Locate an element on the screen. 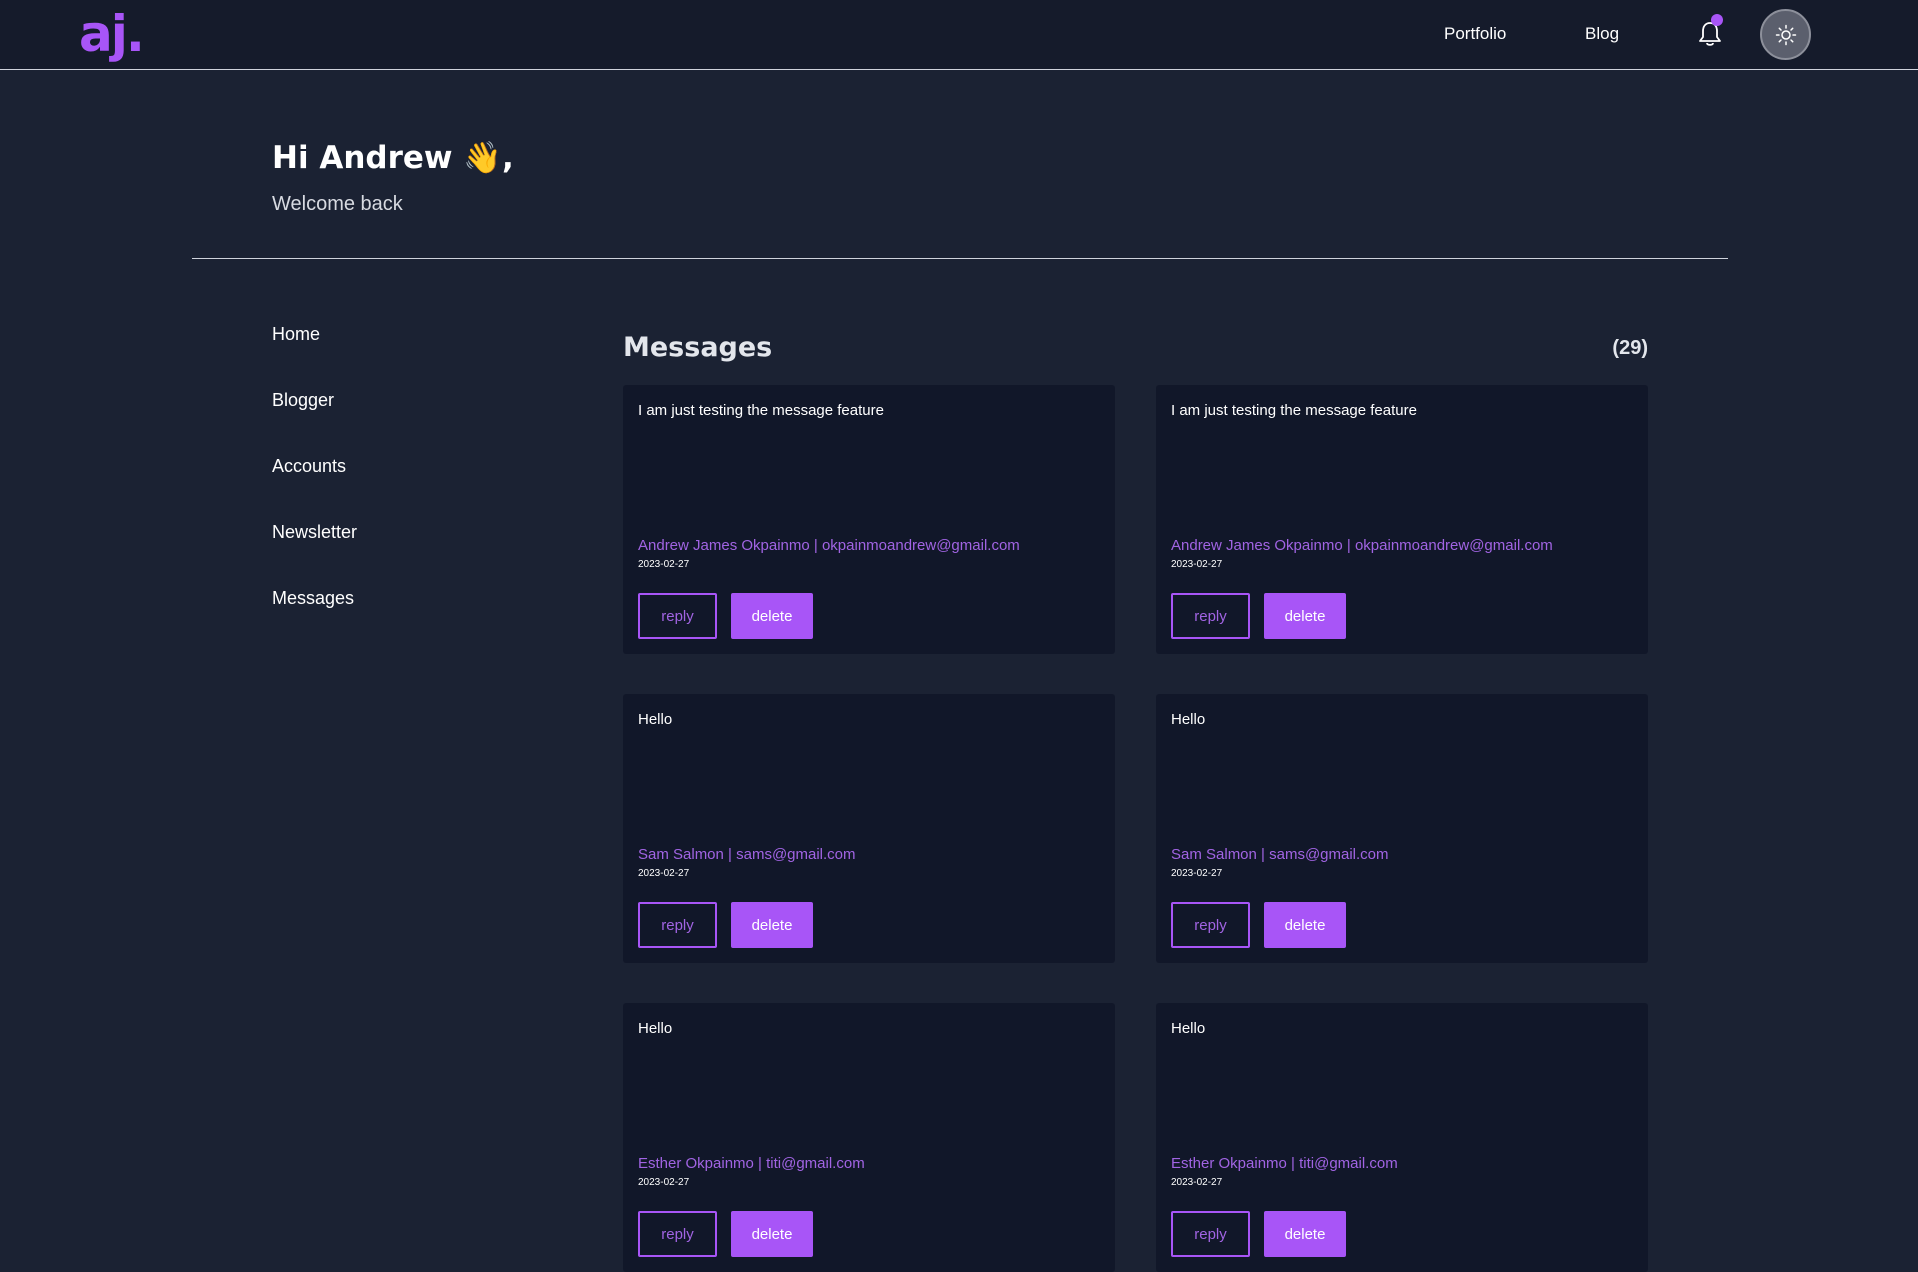 The height and width of the screenshot is (1272, 1918). top-navbar: aj. Portfolio Blog is located at coordinates (959, 35).